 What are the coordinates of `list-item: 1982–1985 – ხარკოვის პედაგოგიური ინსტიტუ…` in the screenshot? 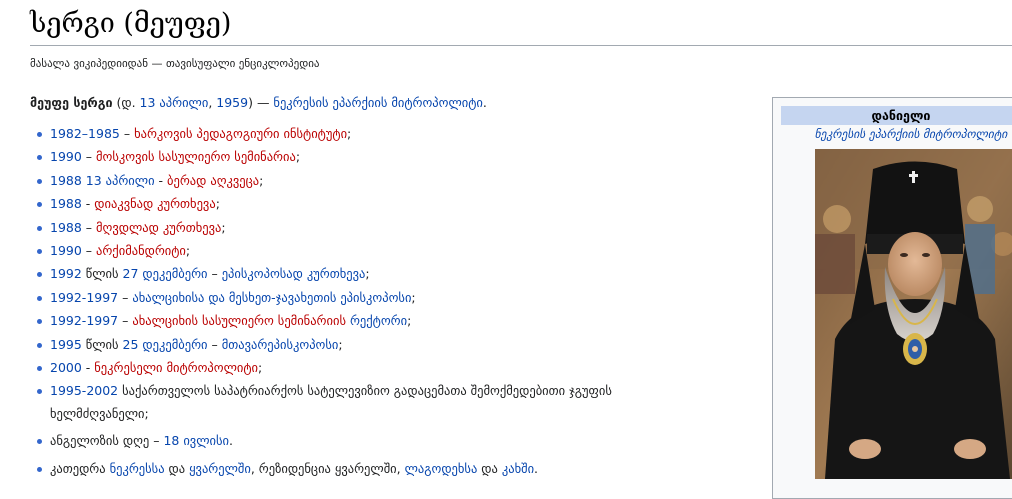 It's located at (380, 133).